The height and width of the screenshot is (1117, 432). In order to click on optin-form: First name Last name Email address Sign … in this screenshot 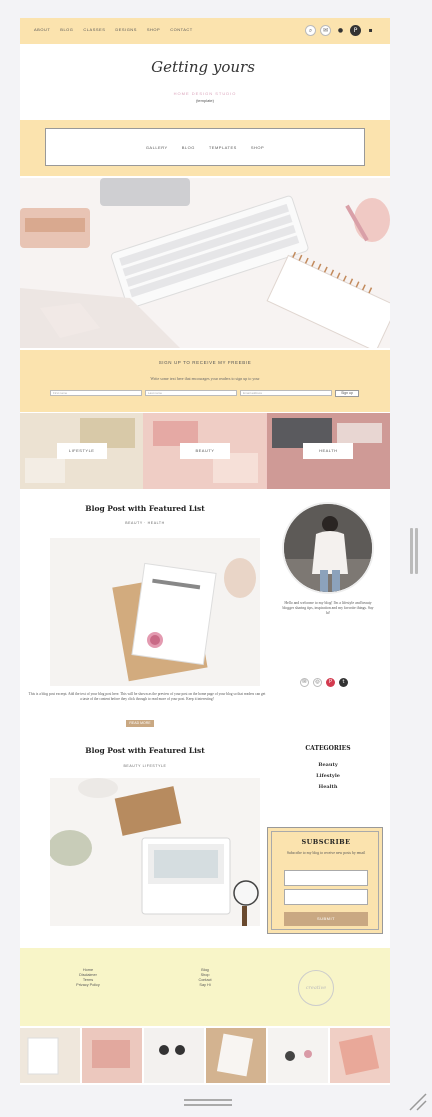, I will do `click(204, 393)`.